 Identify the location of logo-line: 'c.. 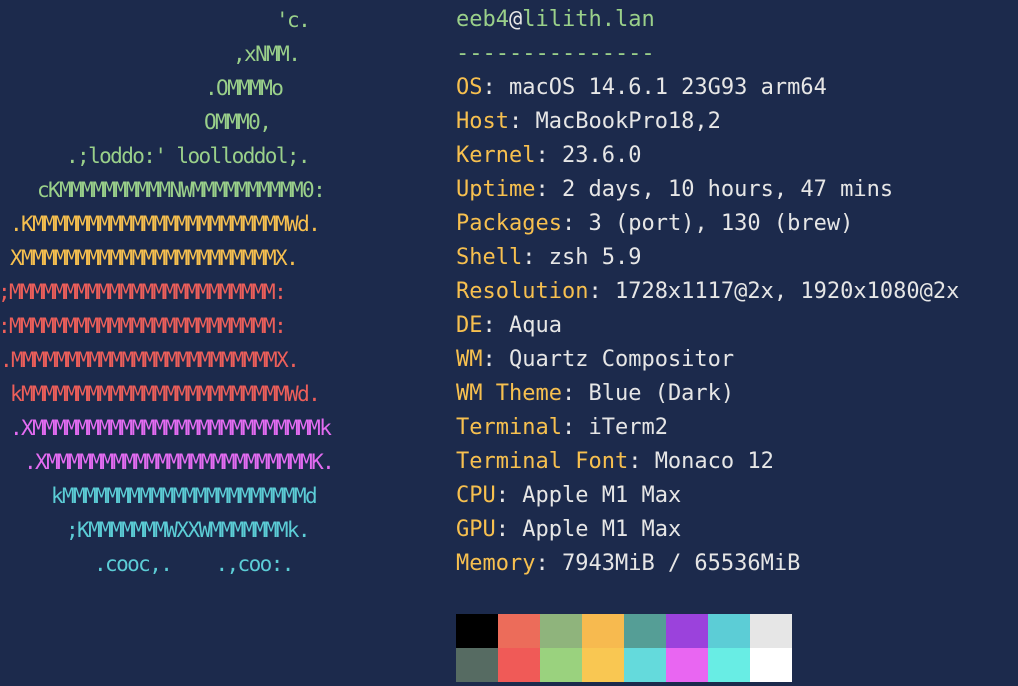
(293, 20).